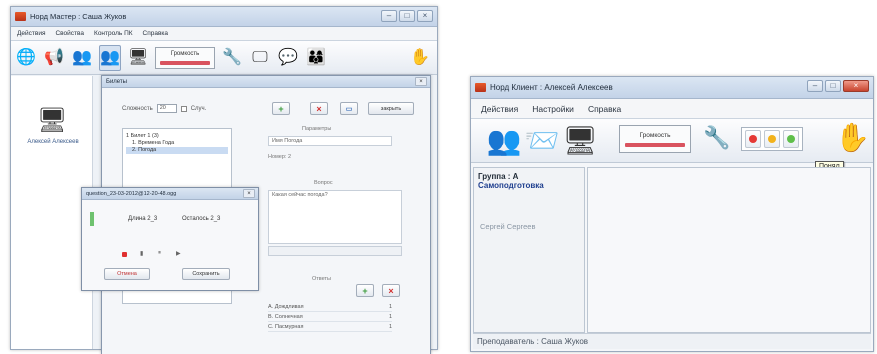  I want to click on tickets-close-icon: ×, so click(421, 81).